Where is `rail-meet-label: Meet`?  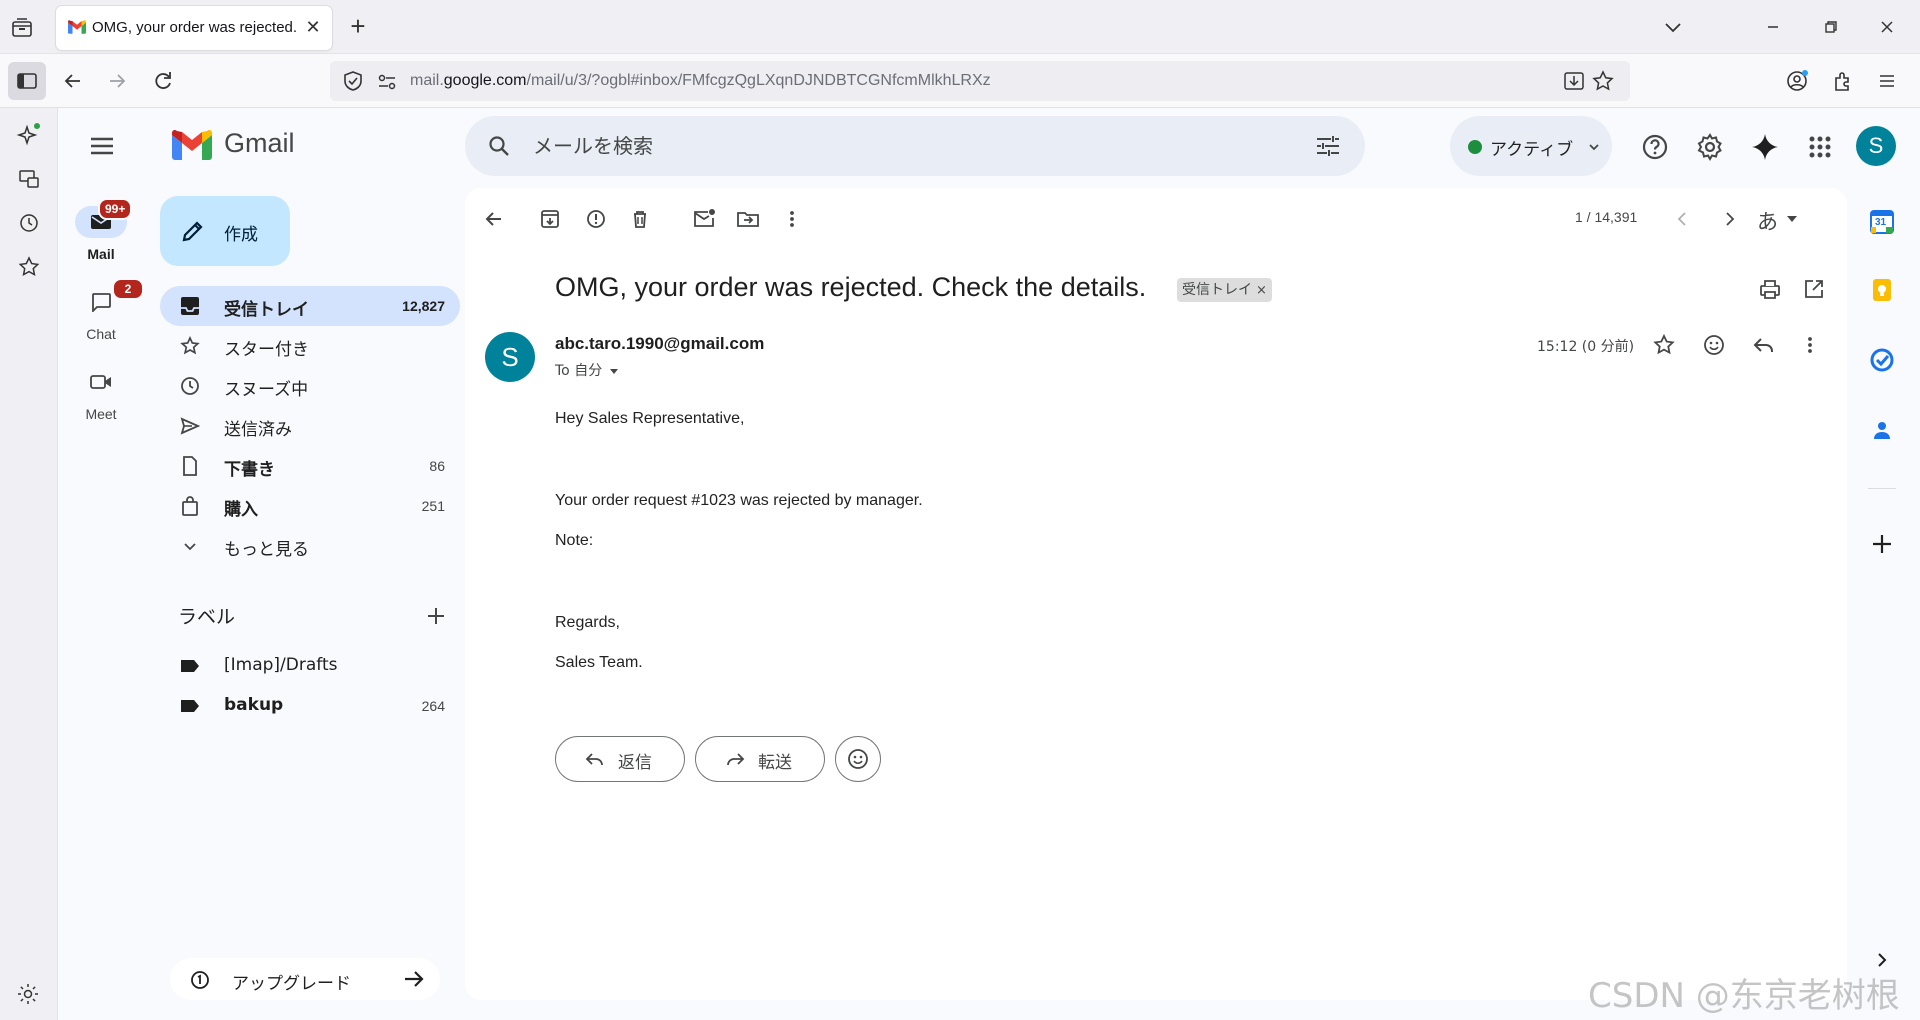 rail-meet-label: Meet is located at coordinates (101, 414).